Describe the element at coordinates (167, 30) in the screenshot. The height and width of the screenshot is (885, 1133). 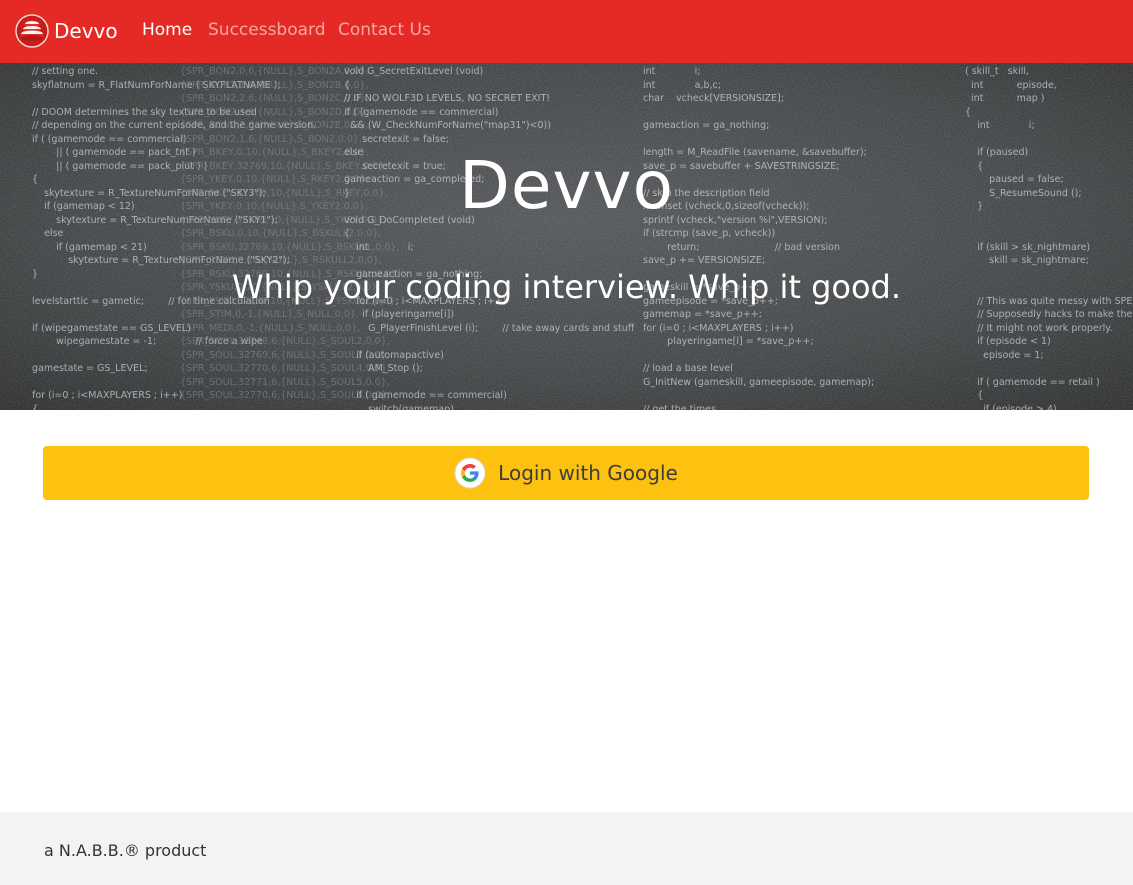
I see `nav-link-home: Home` at that location.